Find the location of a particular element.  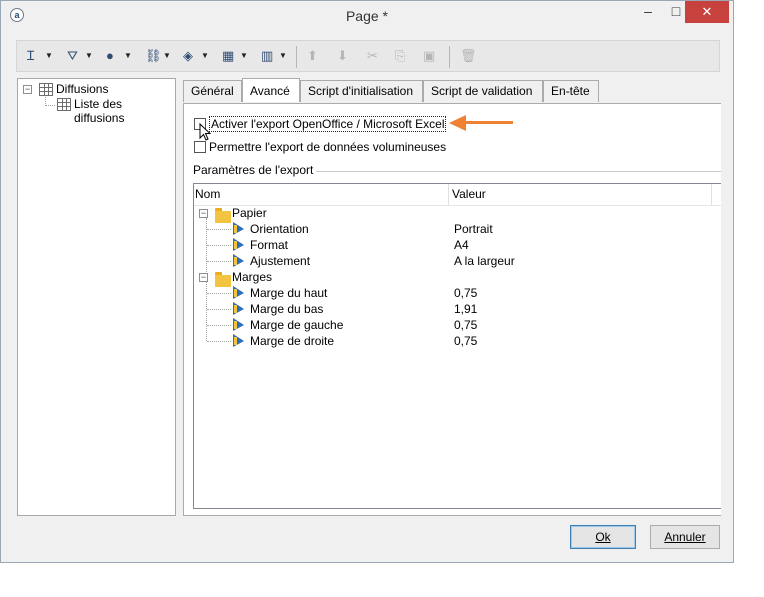

folder-list-icon is located at coordinates (46, 89).